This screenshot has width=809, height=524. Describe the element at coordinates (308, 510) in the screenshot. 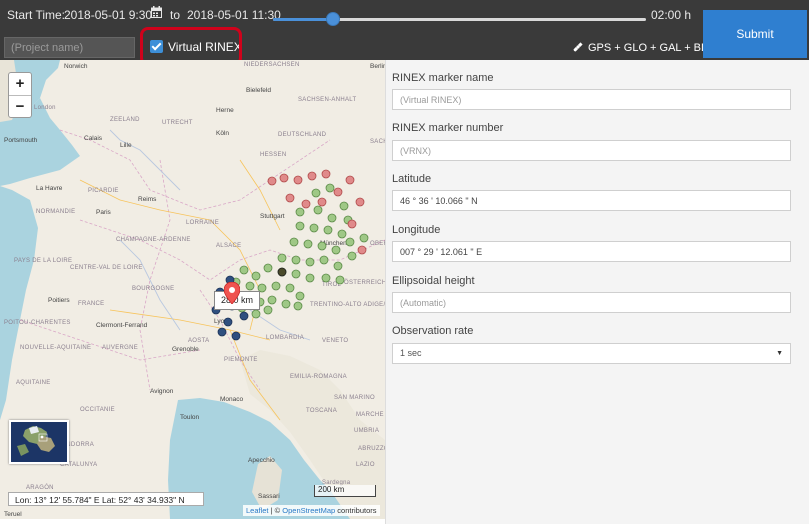

I see `openstreetmap-link: OpenStreetMap` at that location.